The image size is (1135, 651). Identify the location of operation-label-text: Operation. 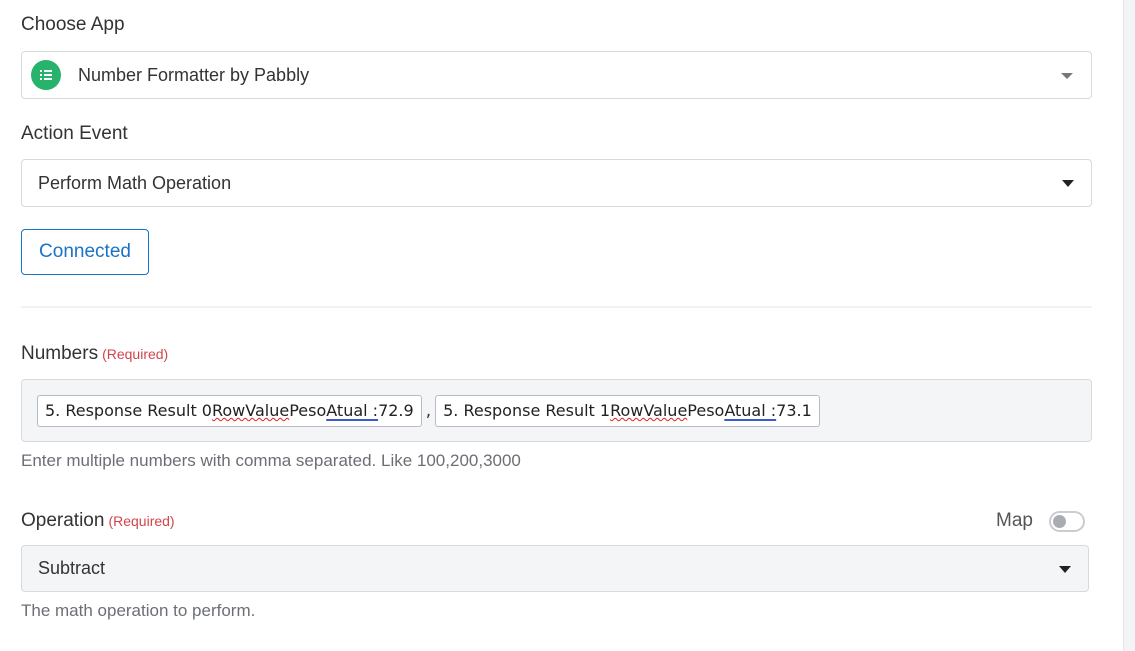
(63, 520).